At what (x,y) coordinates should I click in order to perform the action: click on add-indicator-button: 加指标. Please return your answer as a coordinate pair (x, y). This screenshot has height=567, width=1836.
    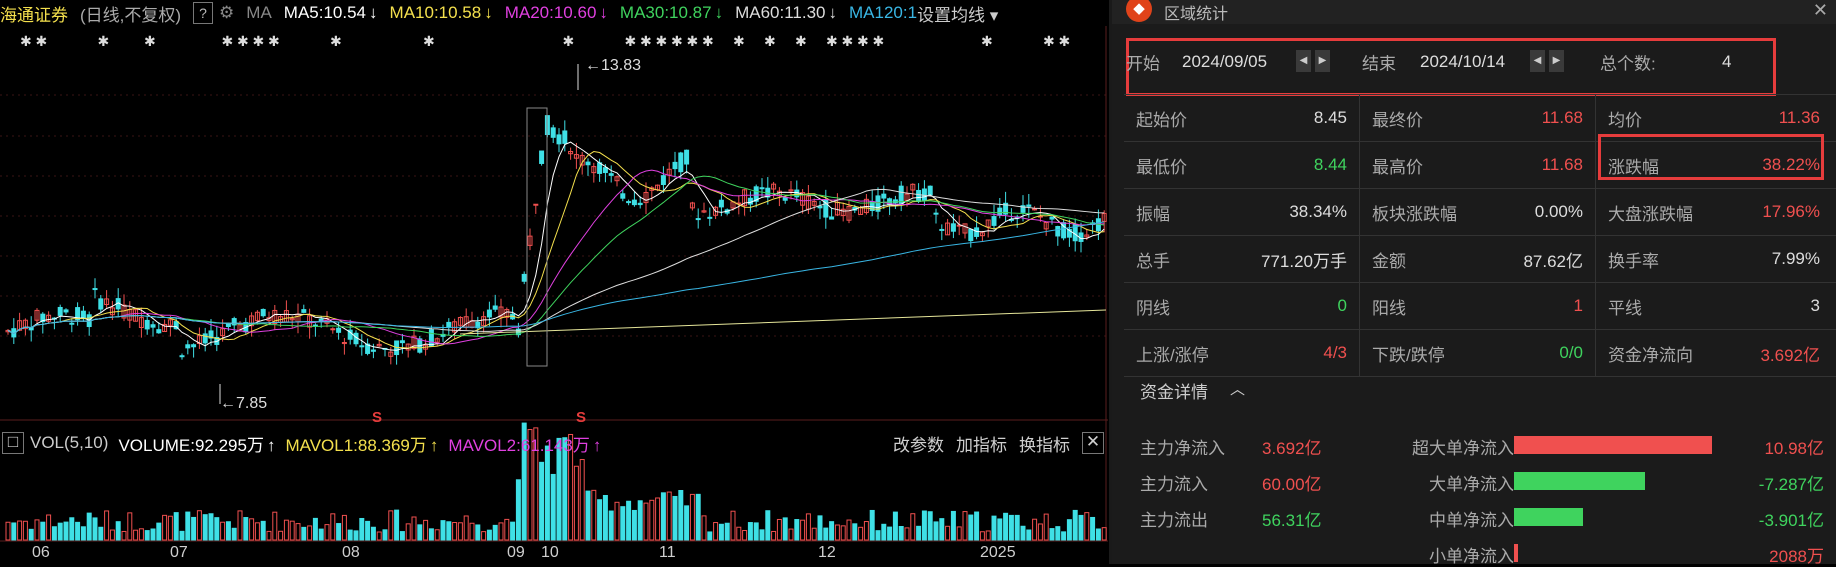
    Looking at the image, I should click on (981, 443).